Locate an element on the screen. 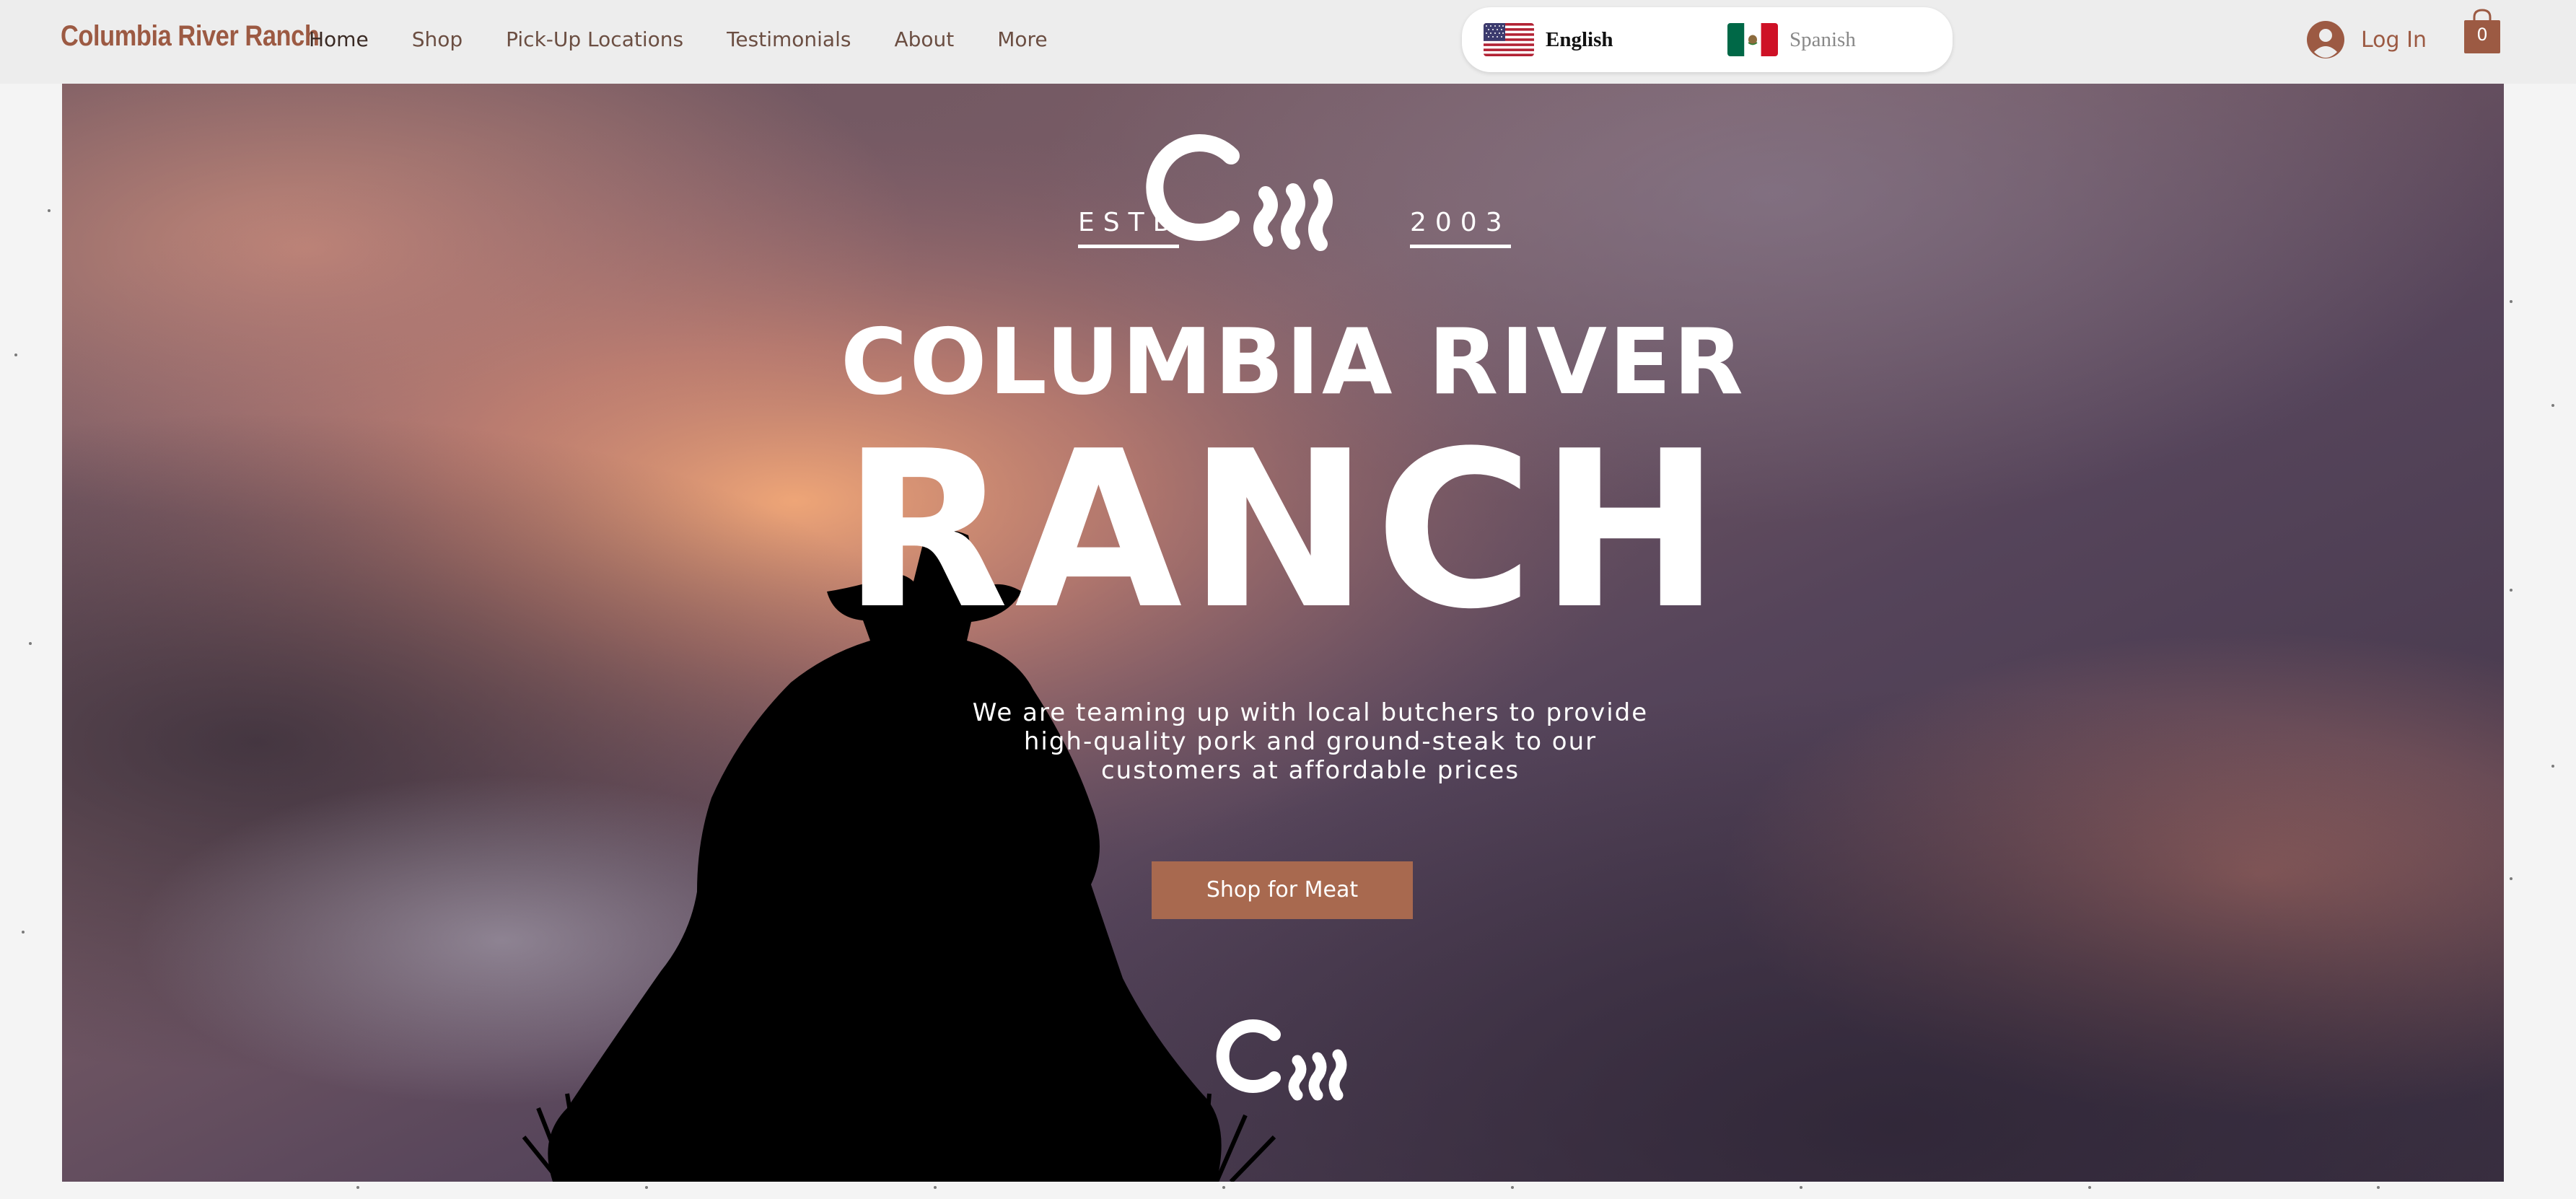 The height and width of the screenshot is (1199, 2576). user-avatar-icon is located at coordinates (2325, 40).